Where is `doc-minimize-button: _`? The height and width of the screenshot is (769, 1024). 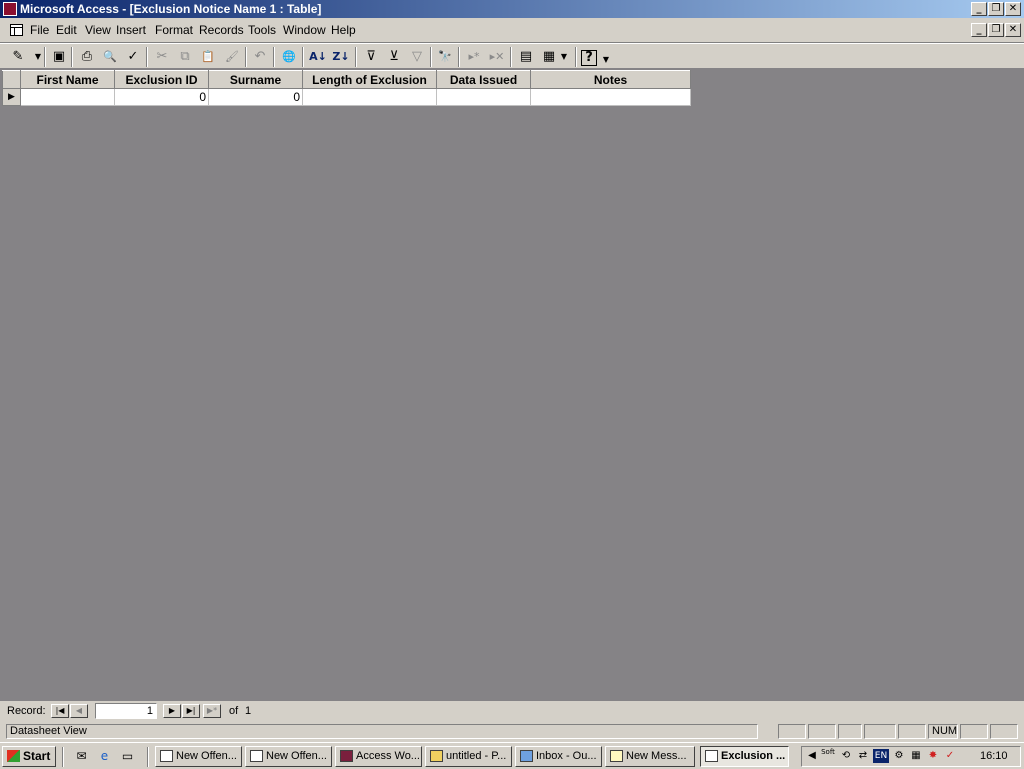
doc-minimize-button: _ is located at coordinates (979, 30).